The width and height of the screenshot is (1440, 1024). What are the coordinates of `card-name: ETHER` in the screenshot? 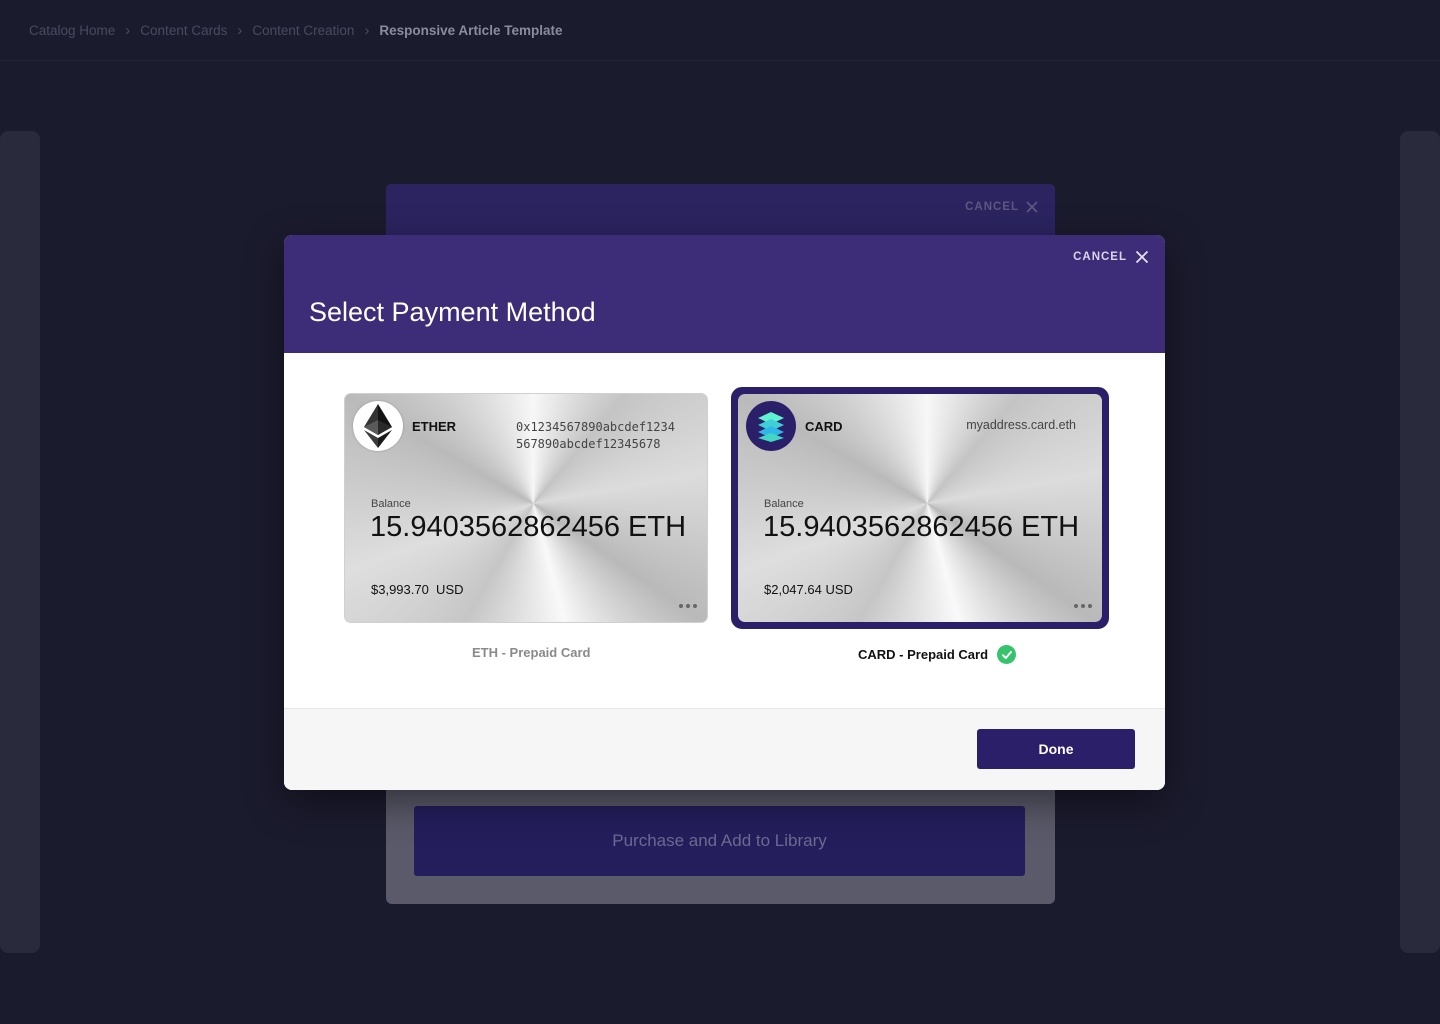 It's located at (434, 426).